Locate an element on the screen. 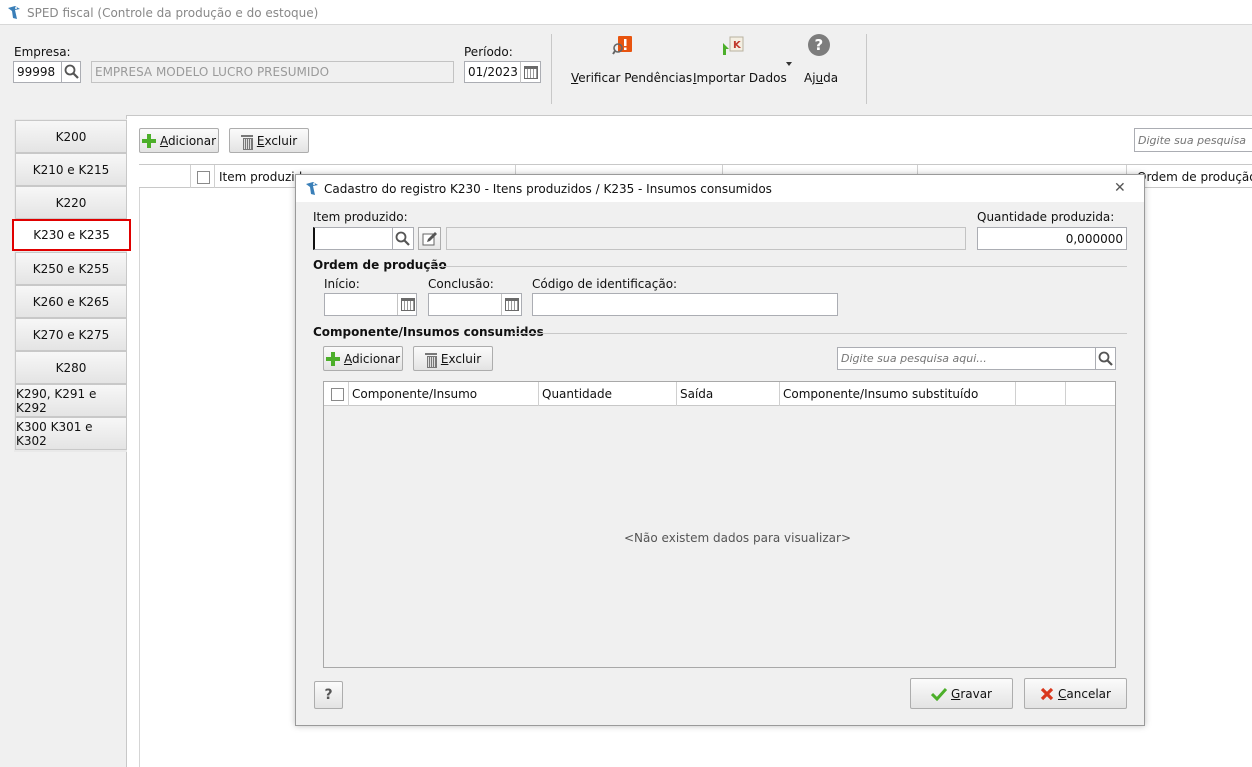 This screenshot has height=767, width=1252. tab-k280: K280 is located at coordinates (71, 367).